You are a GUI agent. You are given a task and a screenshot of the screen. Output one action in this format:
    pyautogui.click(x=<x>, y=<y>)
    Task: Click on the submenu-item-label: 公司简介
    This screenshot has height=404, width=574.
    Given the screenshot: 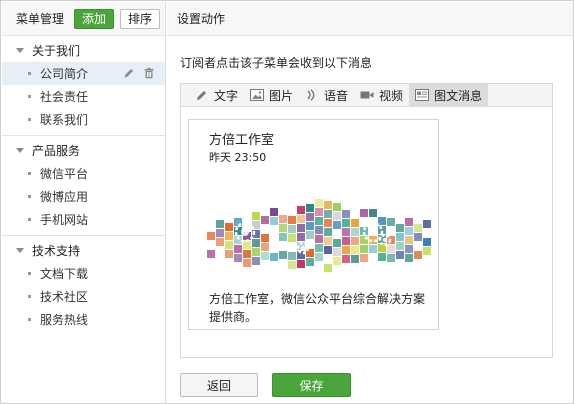 What is the action you would take?
    pyautogui.click(x=64, y=74)
    